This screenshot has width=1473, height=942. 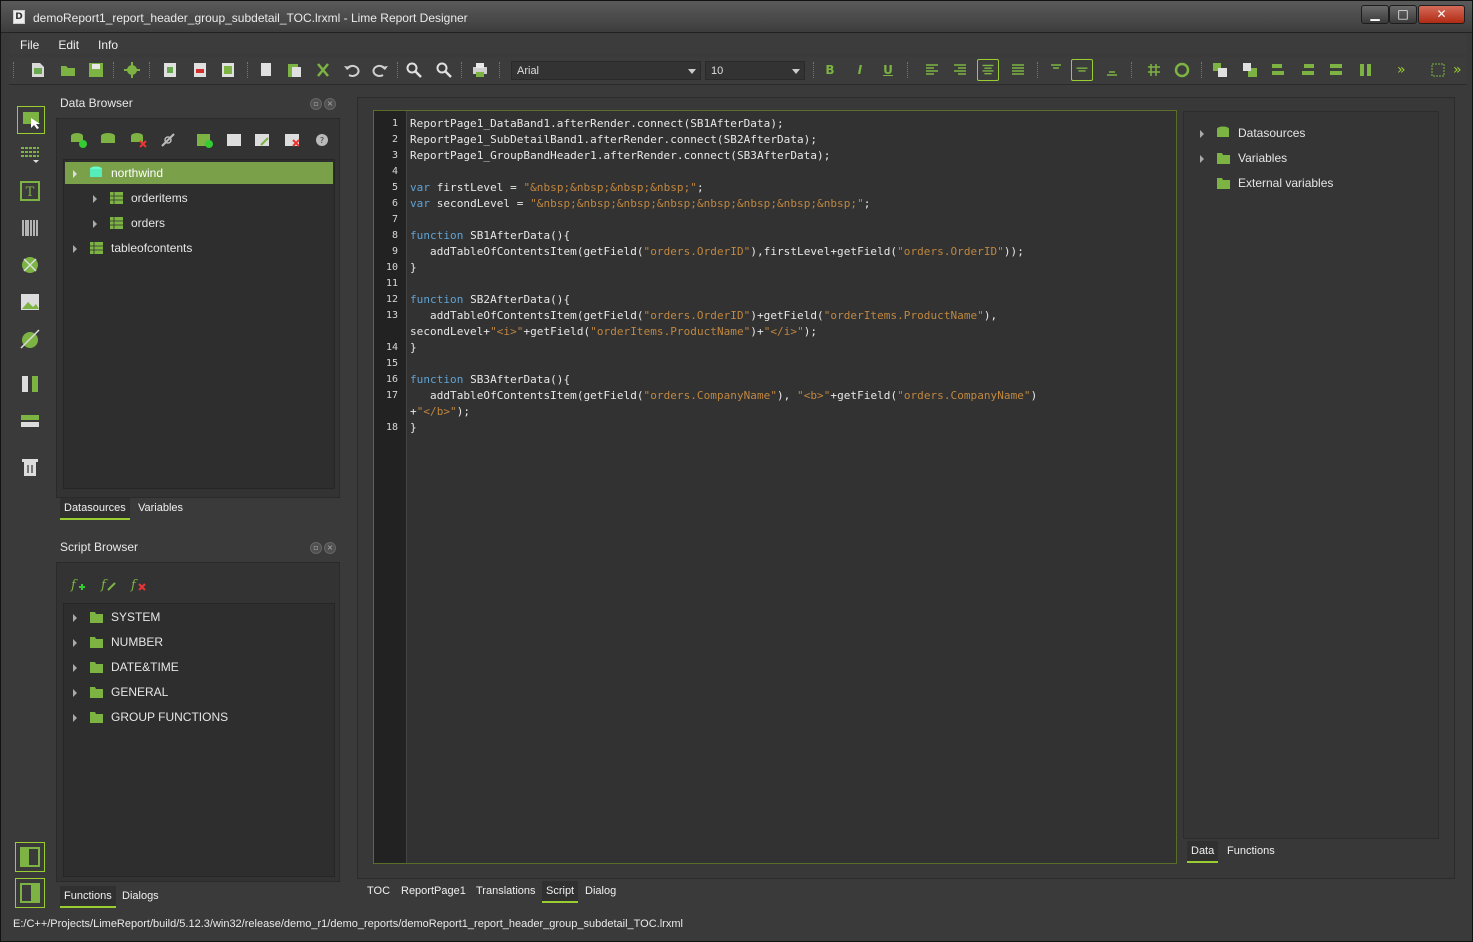 I want to click on dock-right-icon, so click(x=30, y=893).